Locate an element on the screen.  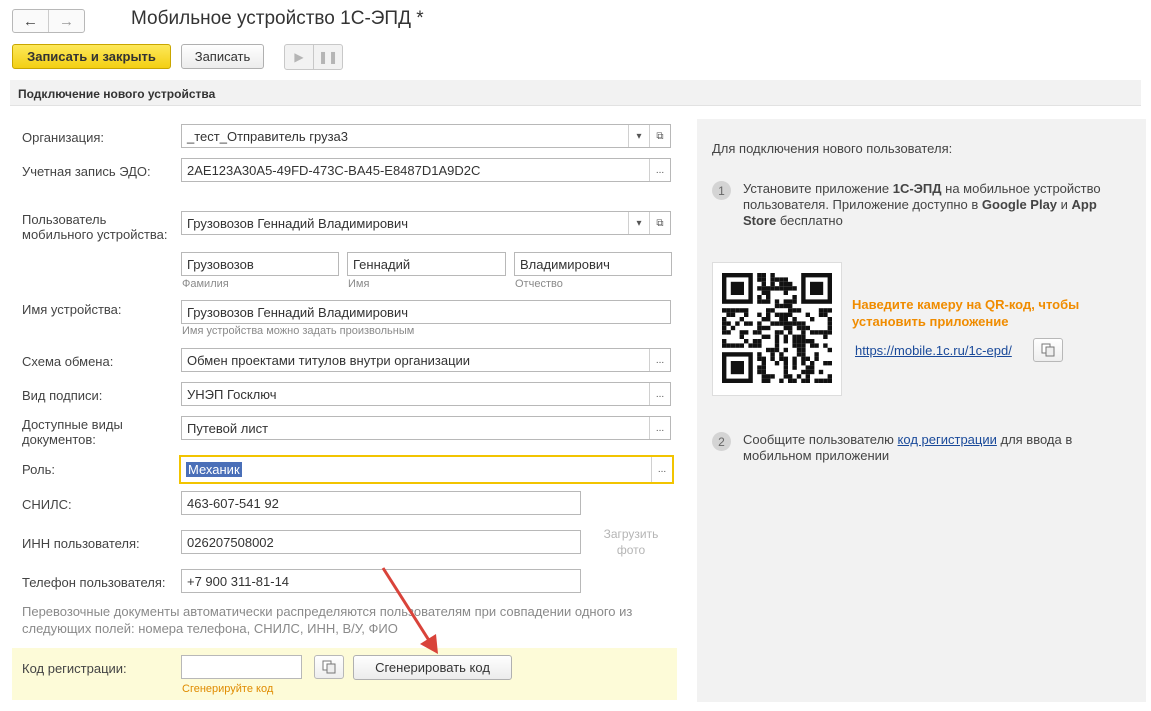
snils-value: 463-607-541 92 is located at coordinates (233, 503).